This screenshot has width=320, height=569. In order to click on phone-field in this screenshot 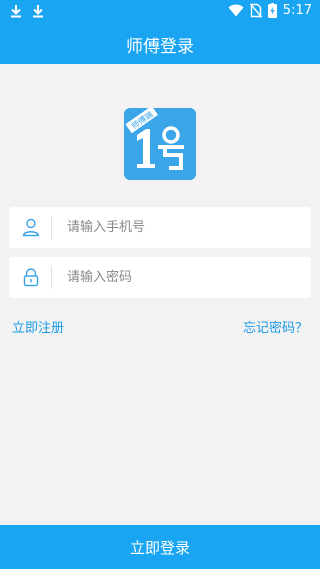, I will do `click(160, 227)`.